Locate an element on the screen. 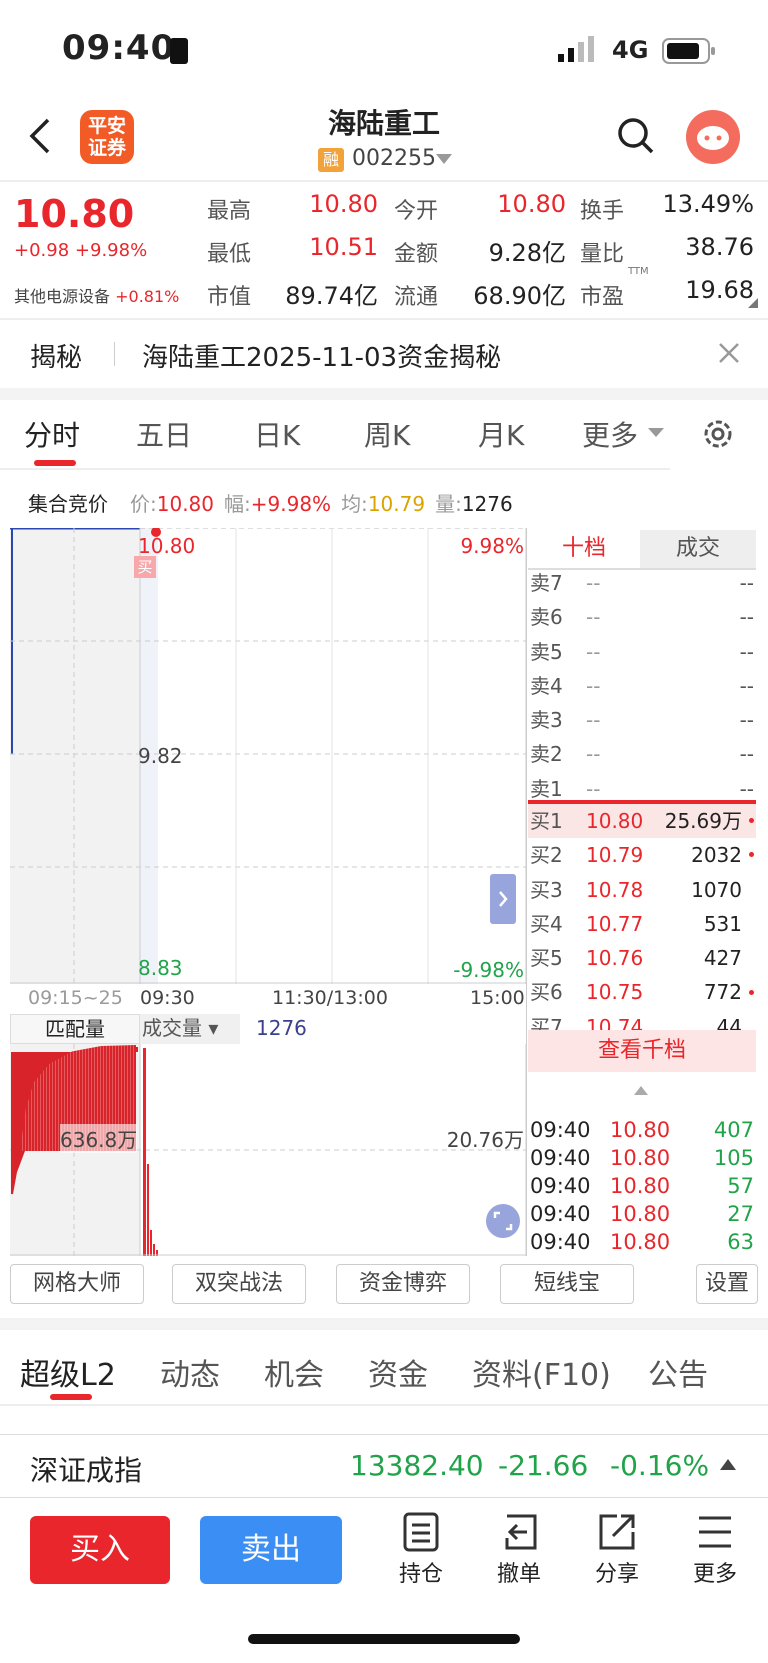  ask-level: 卖3 is located at coordinates (546, 720).